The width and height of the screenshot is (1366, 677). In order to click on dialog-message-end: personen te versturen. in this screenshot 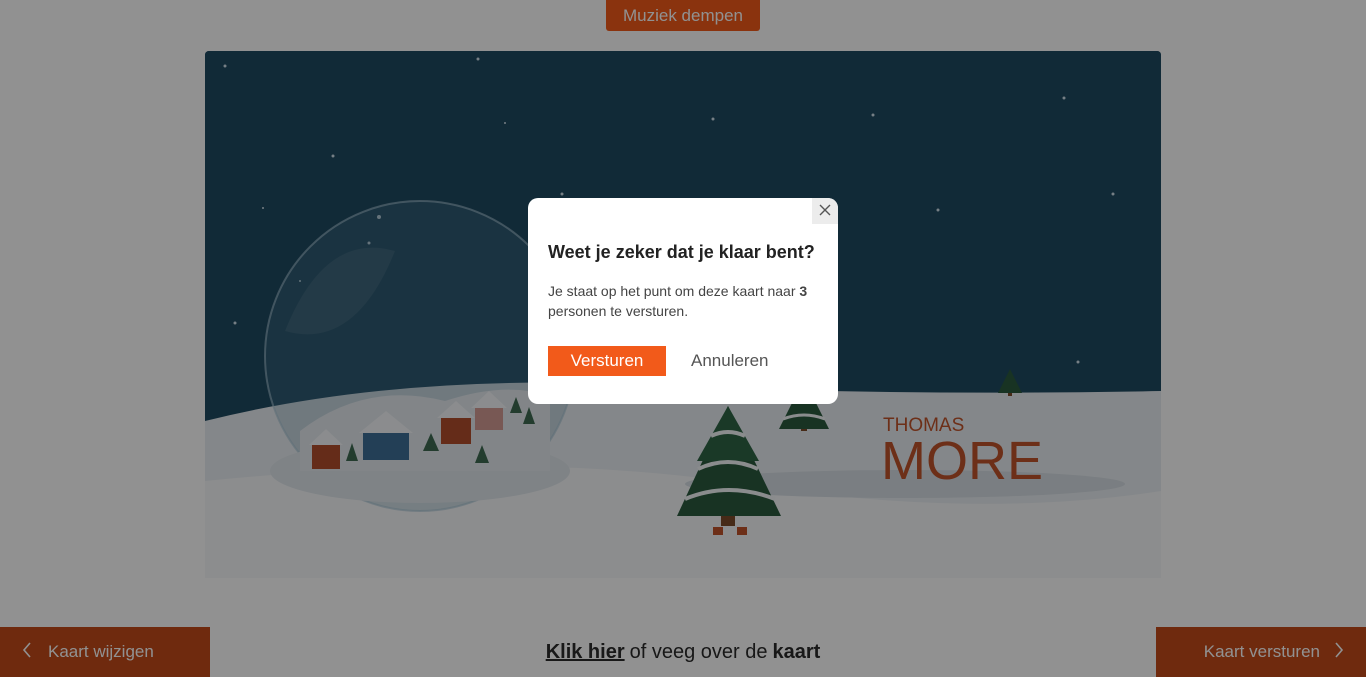, I will do `click(618, 311)`.